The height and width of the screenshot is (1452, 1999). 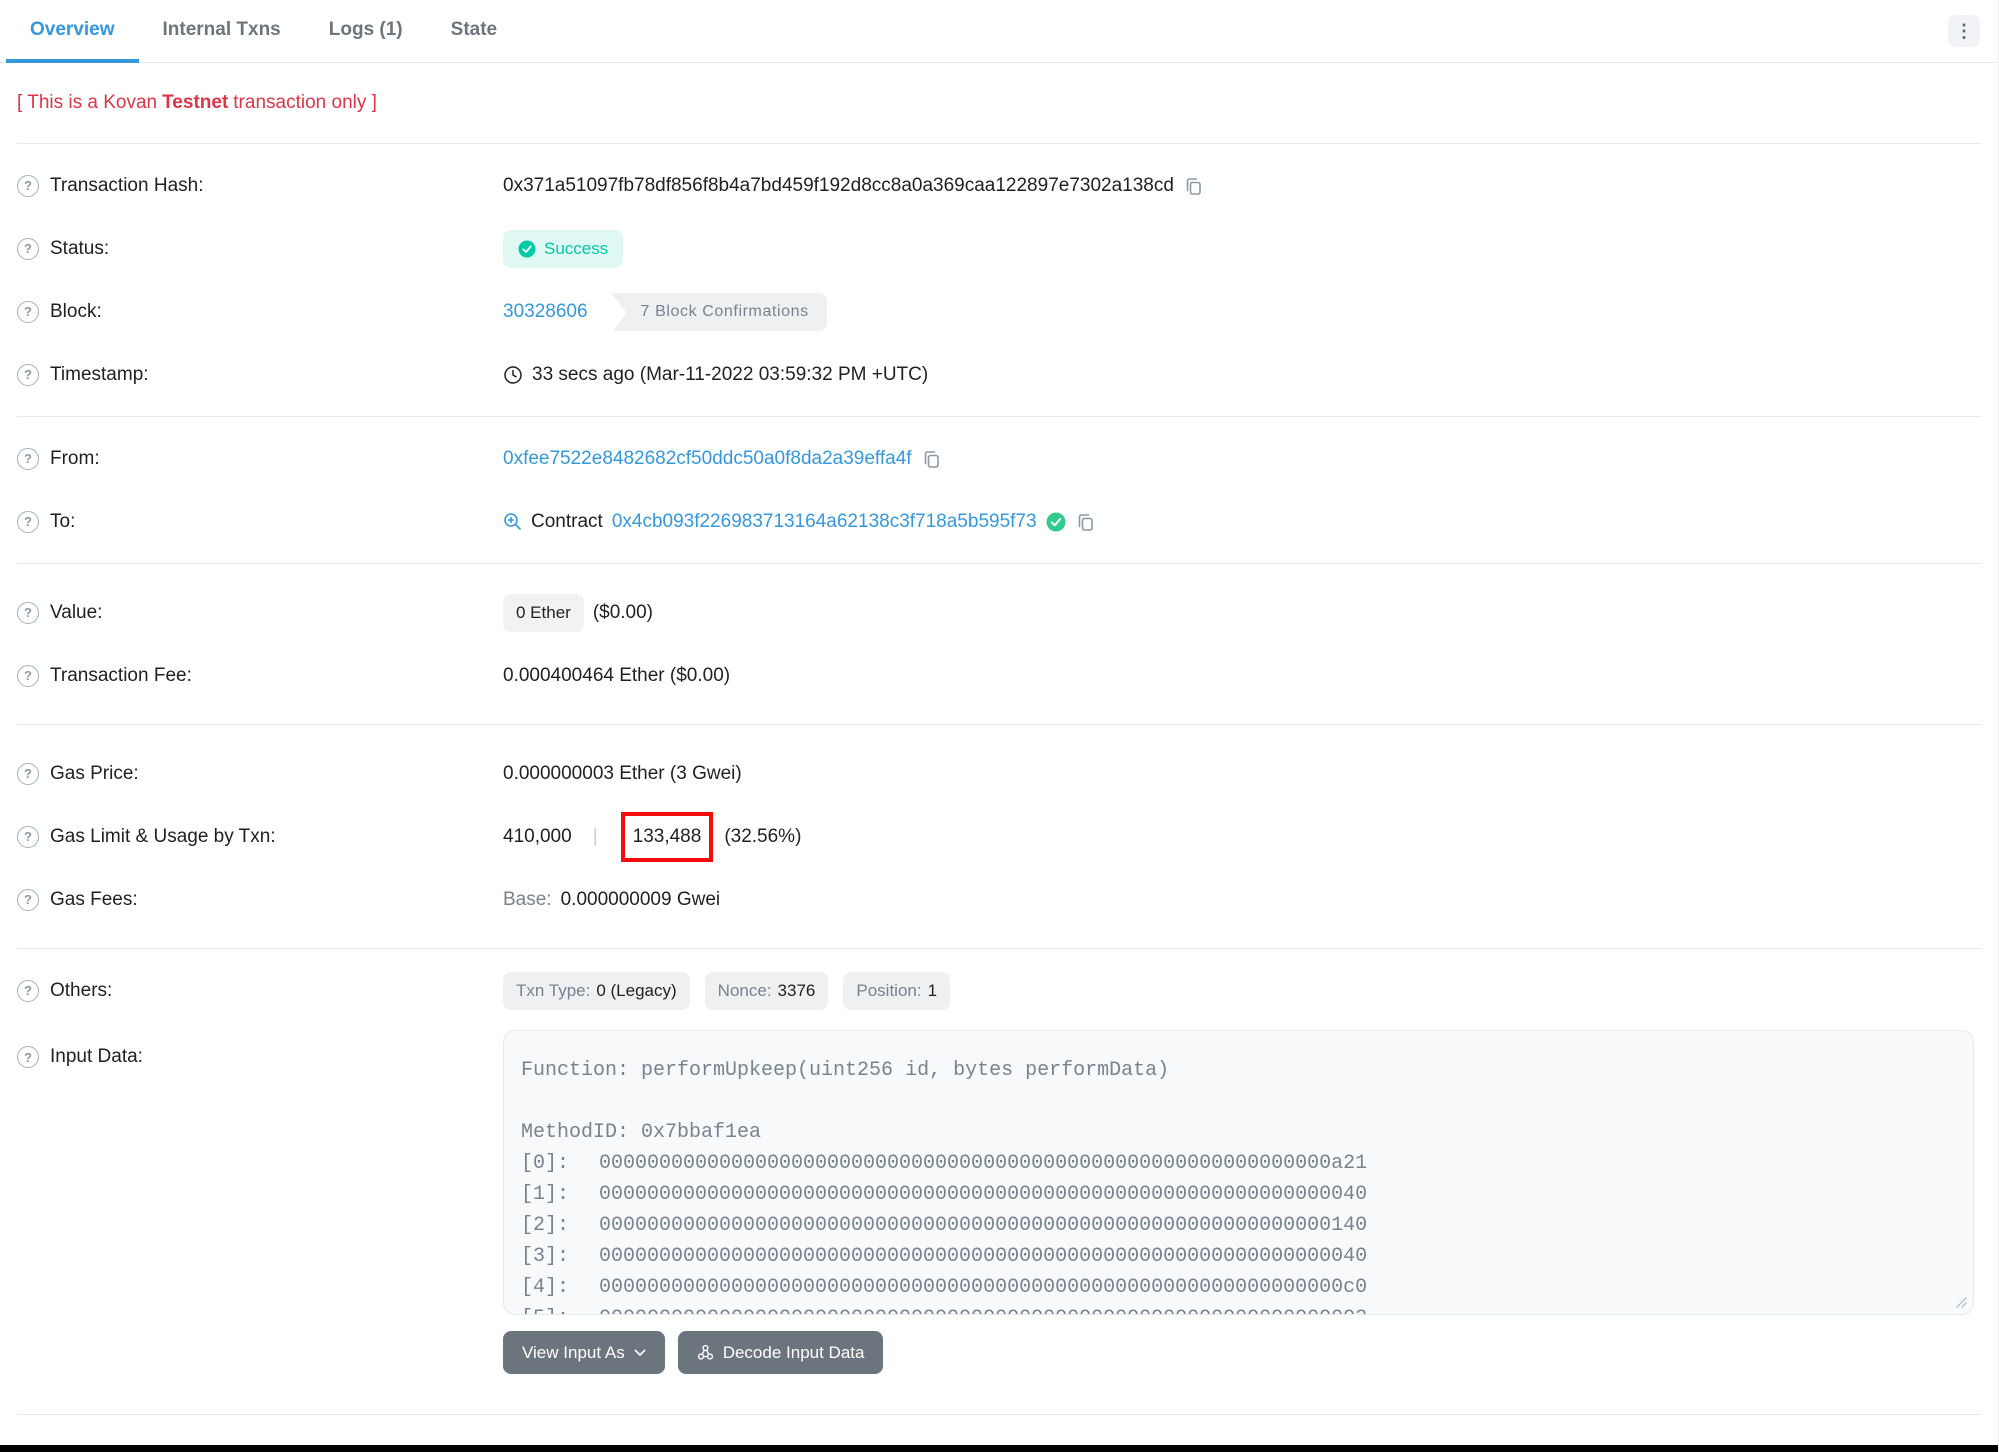 I want to click on word-index: [0]:, so click(x=545, y=1163).